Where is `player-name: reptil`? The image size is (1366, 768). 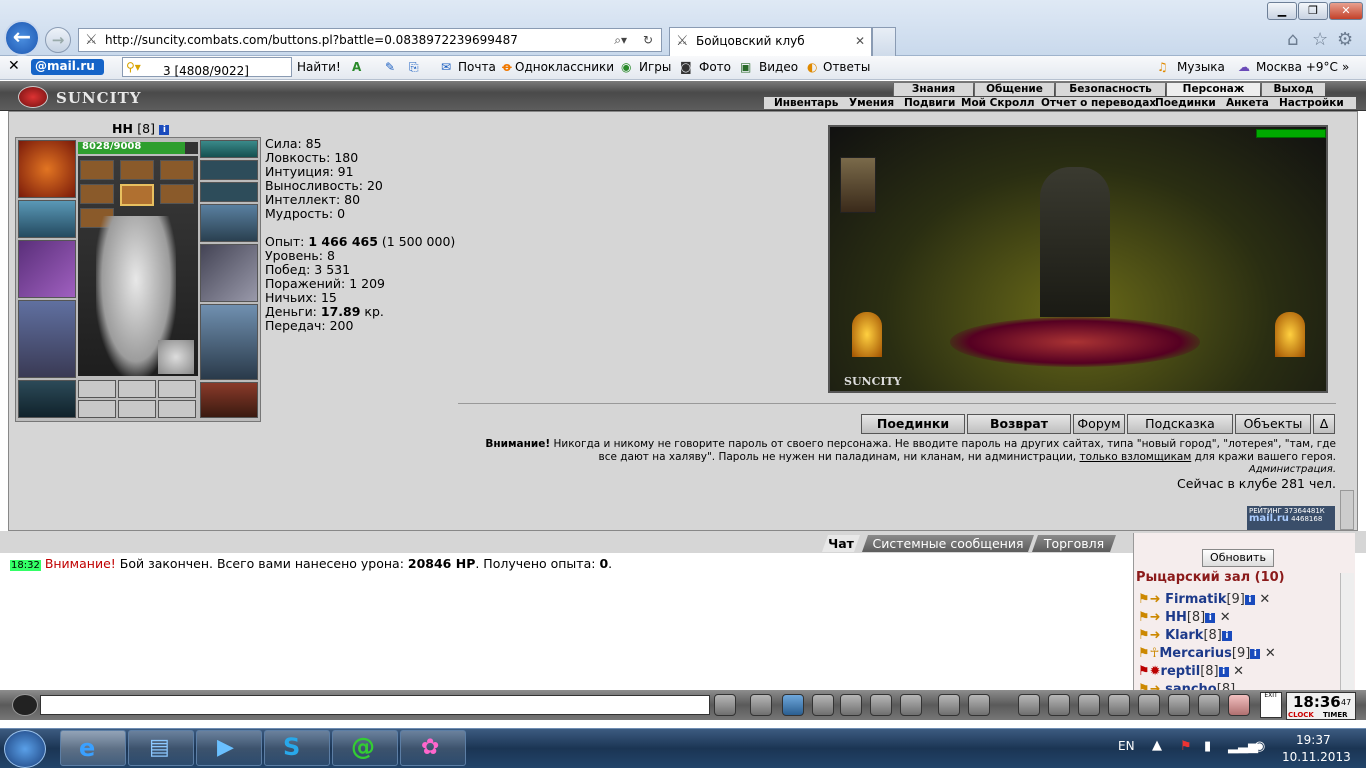 player-name: reptil is located at coordinates (1181, 671).